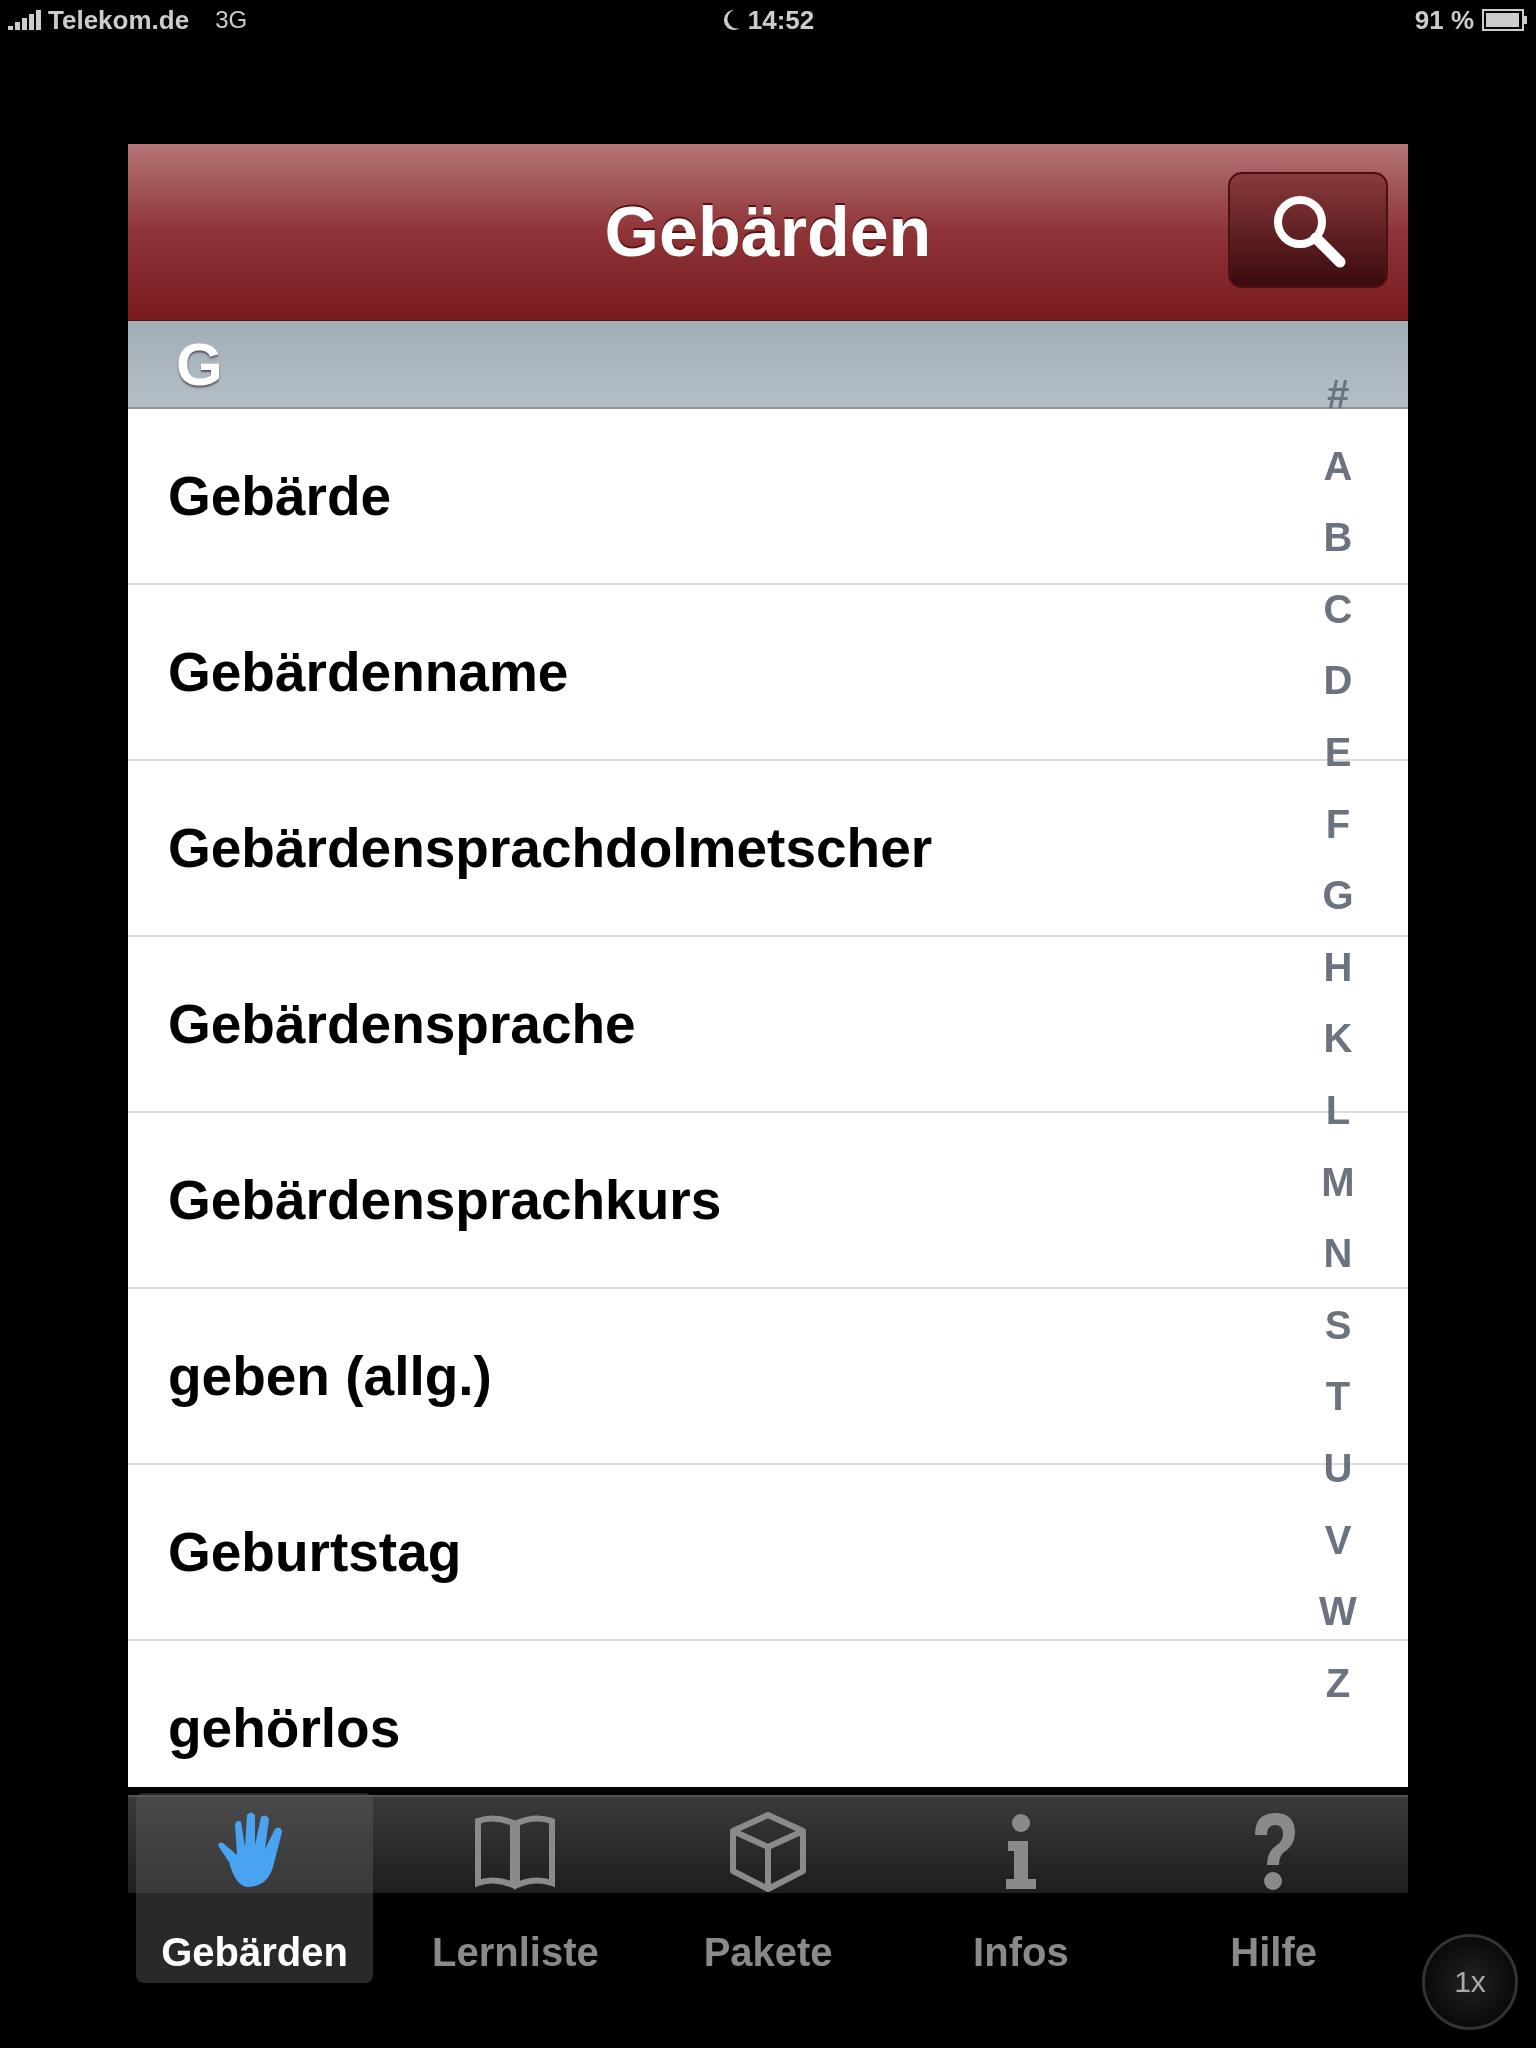 The height and width of the screenshot is (2048, 1536). What do you see at coordinates (731, 20) in the screenshot?
I see `moon-icon` at bounding box center [731, 20].